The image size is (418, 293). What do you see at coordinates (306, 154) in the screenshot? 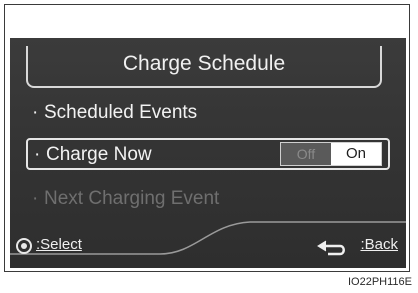
I see `toggle-off-option: Off` at bounding box center [306, 154].